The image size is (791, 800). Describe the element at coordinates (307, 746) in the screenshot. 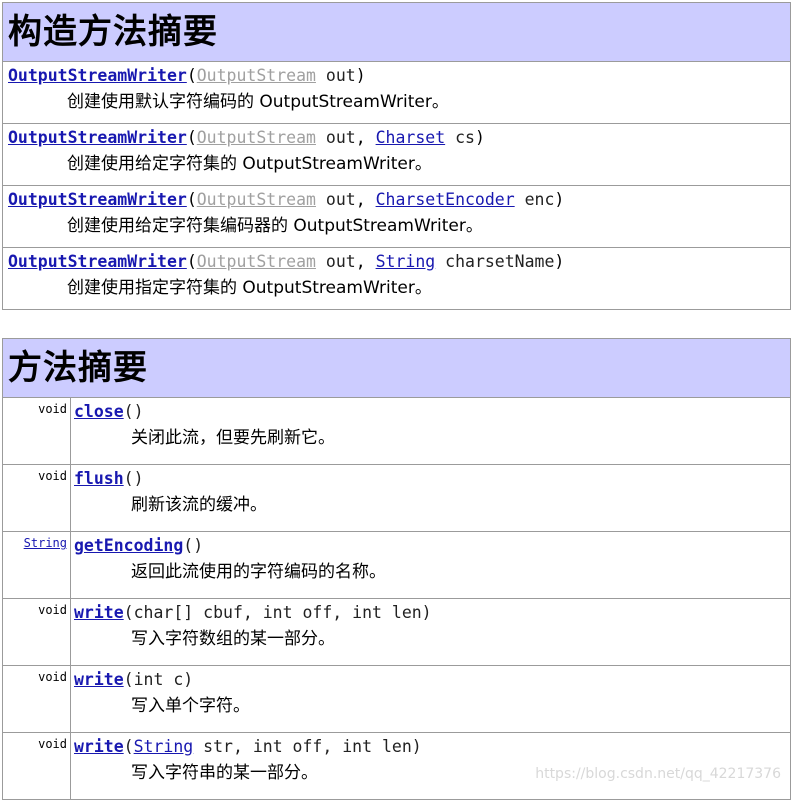

I see `method-params-rest: str, int off, int len)` at that location.